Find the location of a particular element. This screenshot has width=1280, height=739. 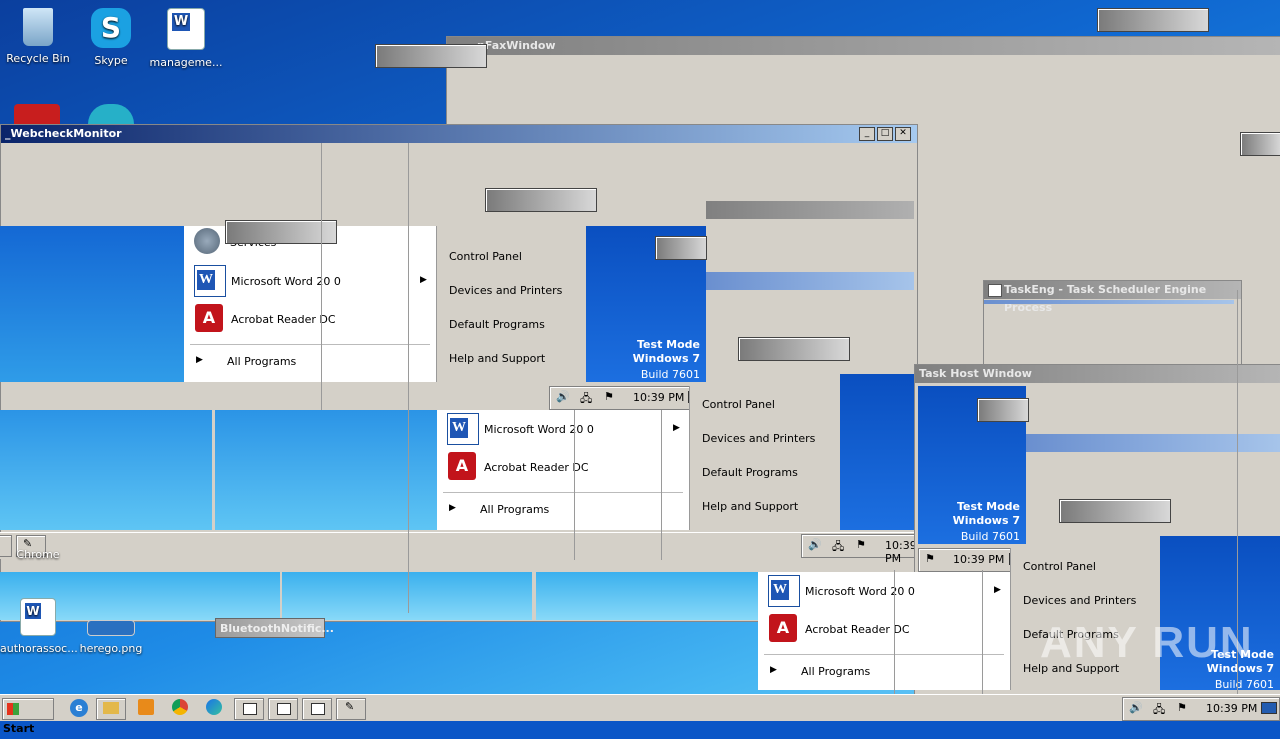

recycle-bin-icon is located at coordinates (38, 27).